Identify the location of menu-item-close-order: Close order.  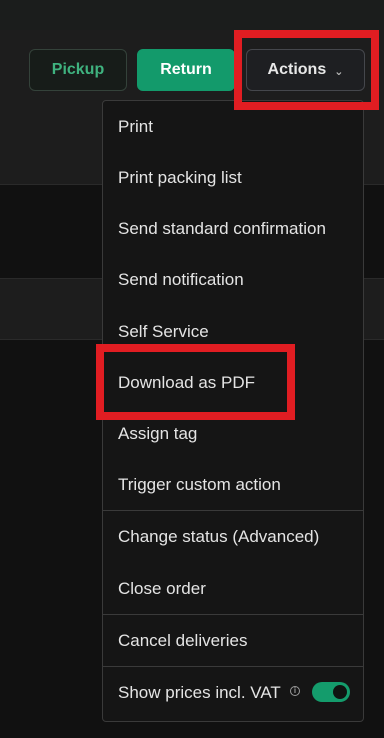
(162, 589).